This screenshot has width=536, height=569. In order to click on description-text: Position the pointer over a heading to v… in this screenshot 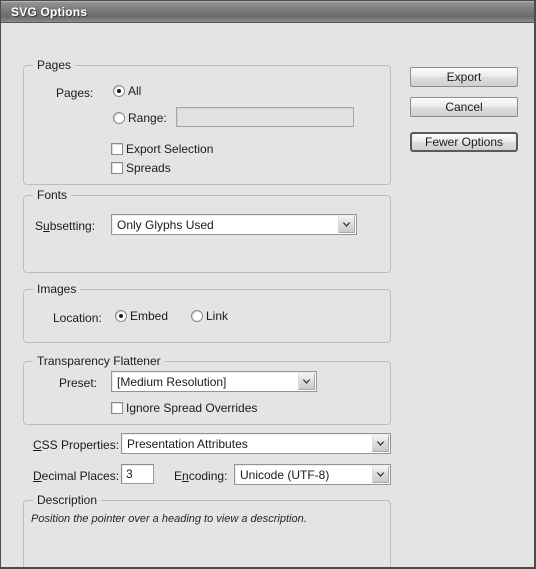, I will do `click(169, 519)`.